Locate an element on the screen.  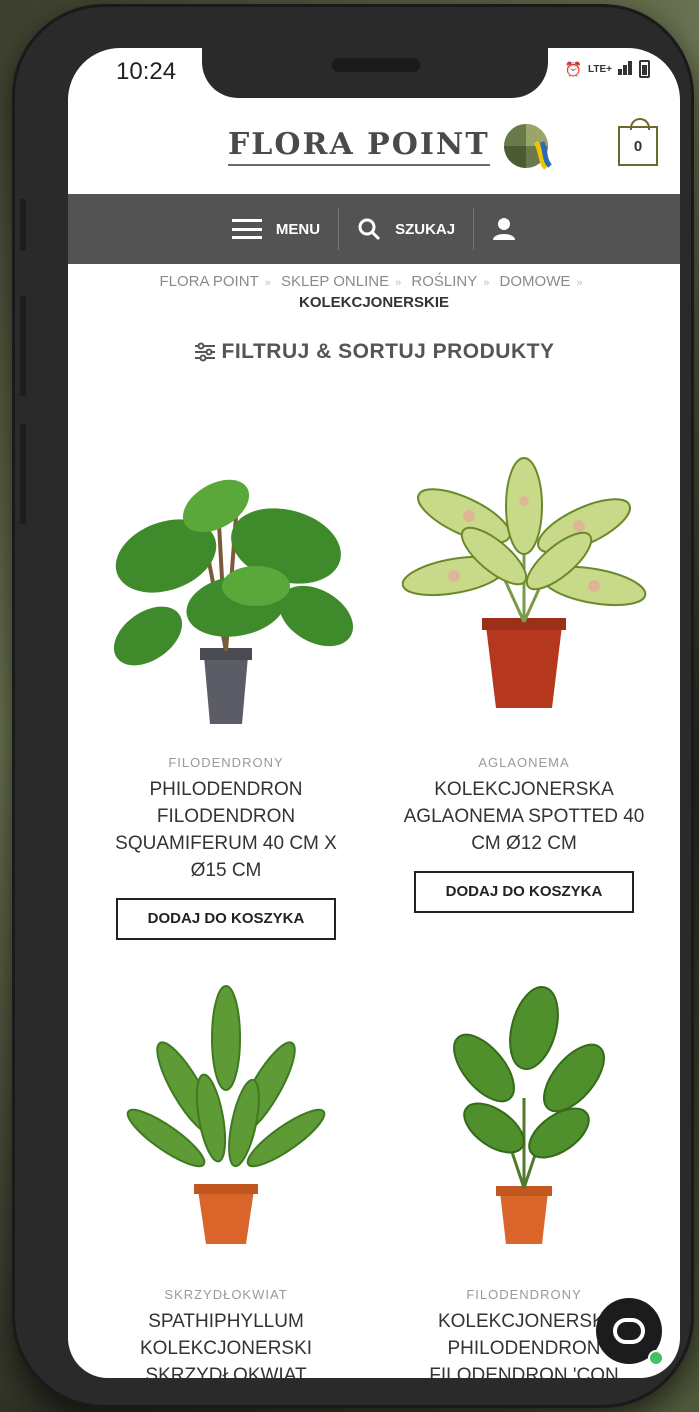
account-button is located at coordinates (504, 229).